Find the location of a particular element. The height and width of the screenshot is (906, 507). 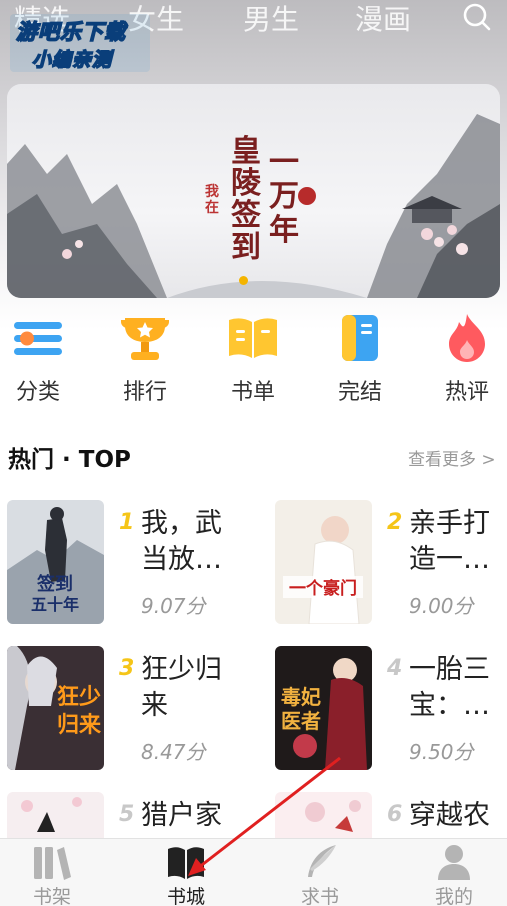

nav-profile: 我的 is located at coordinates (454, 872).